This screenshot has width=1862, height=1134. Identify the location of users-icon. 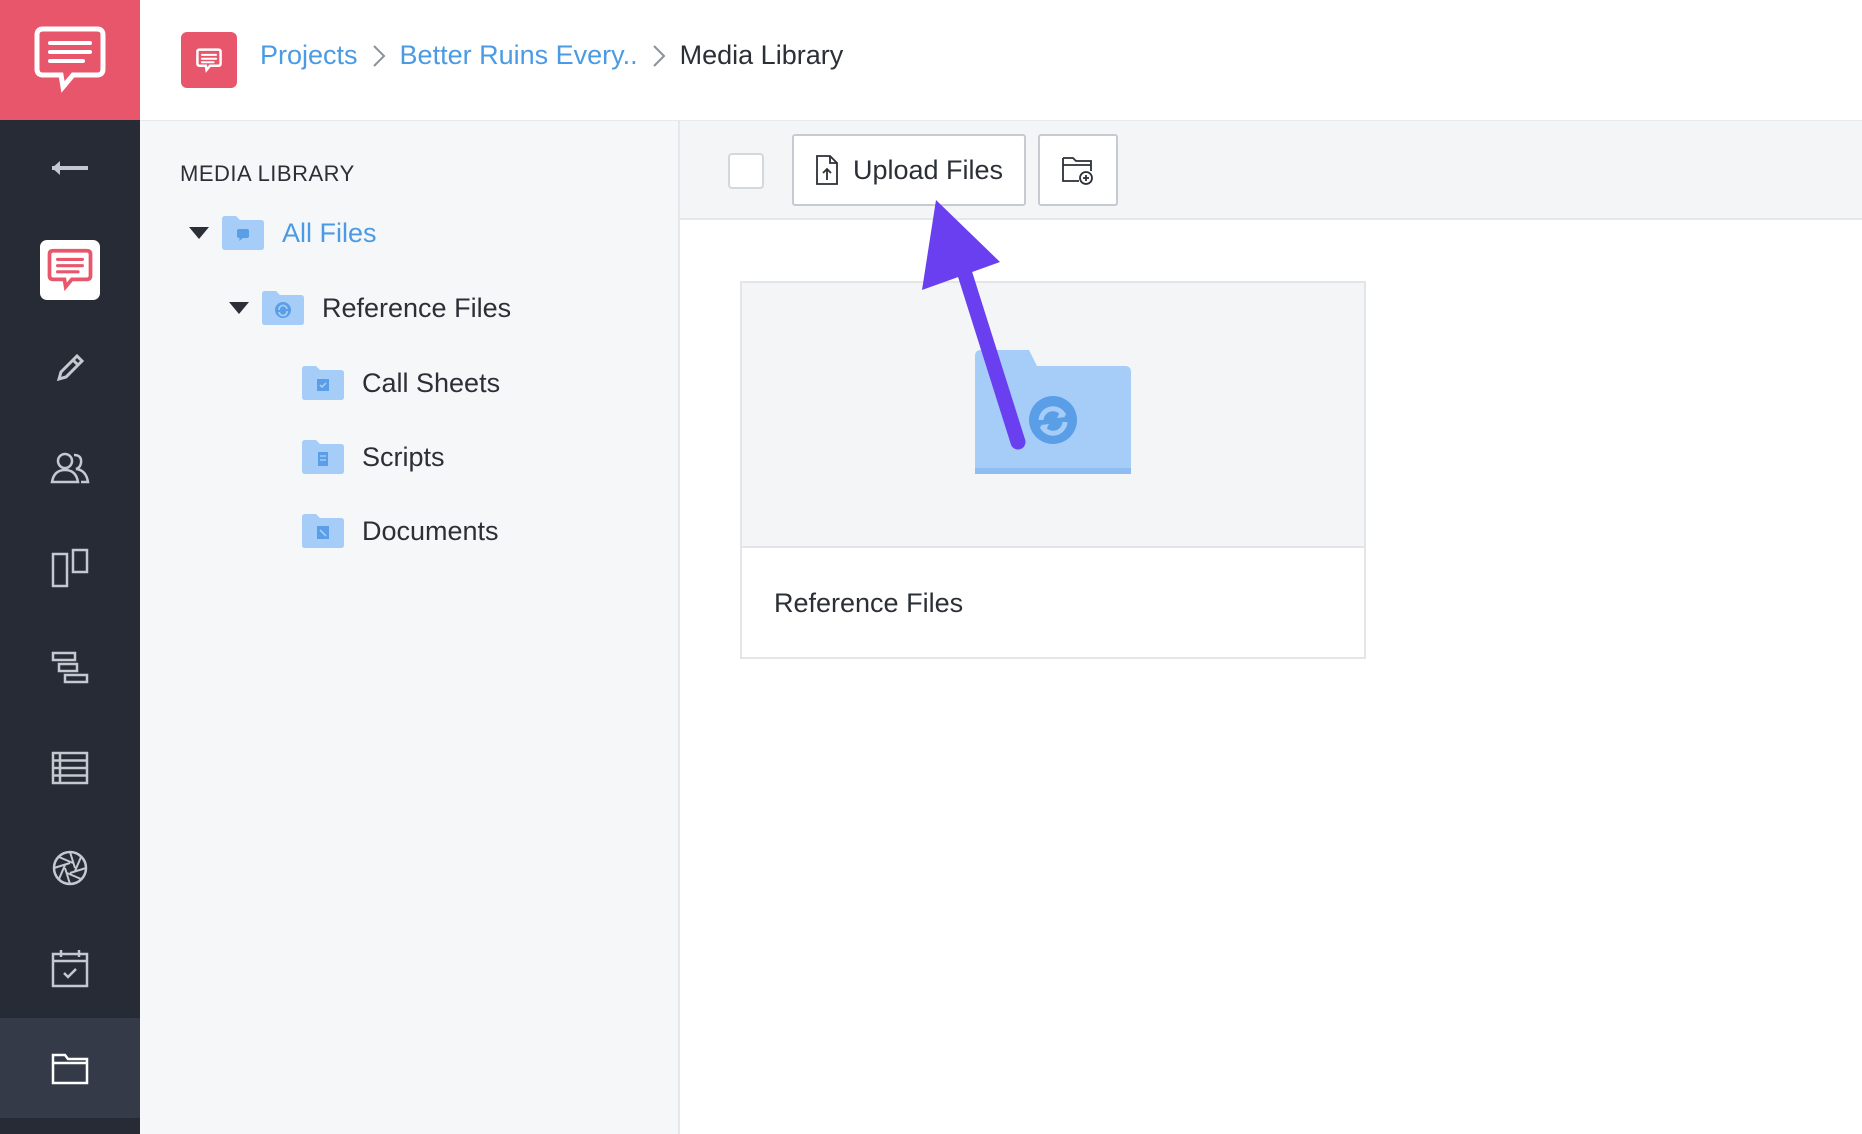
(70, 468).